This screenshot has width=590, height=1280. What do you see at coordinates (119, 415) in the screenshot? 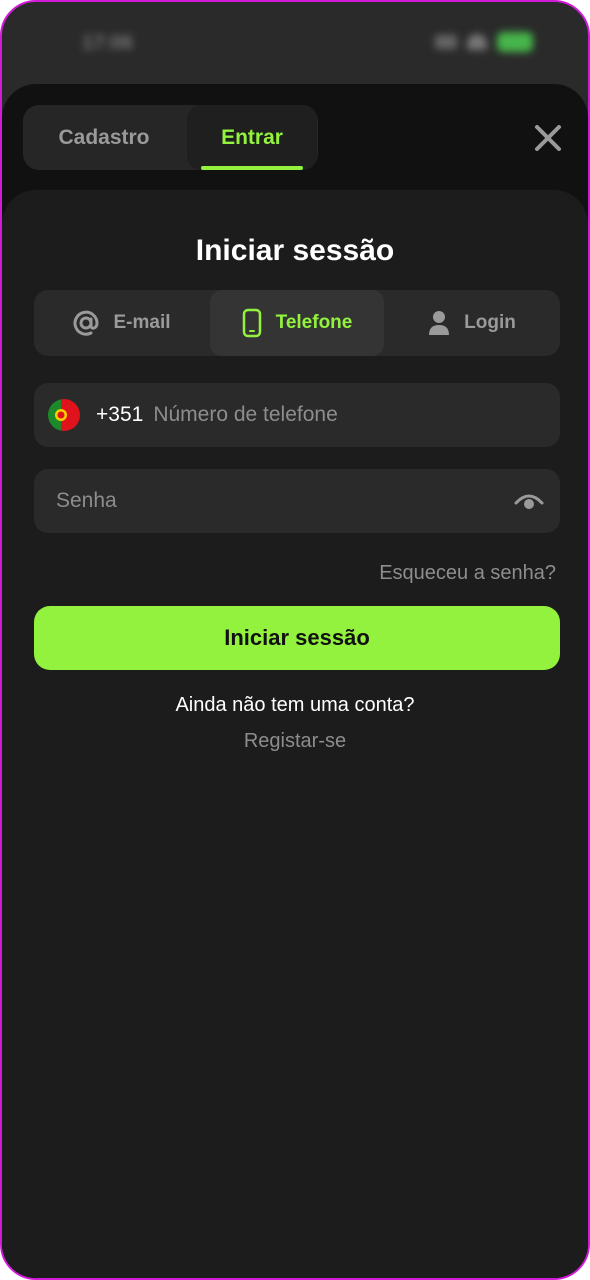
I see `country-code: +351` at bounding box center [119, 415].